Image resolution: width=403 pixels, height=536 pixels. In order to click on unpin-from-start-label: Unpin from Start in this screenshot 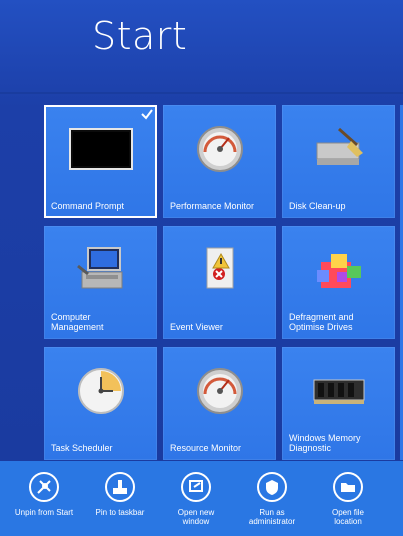, I will do `click(44, 512)`.